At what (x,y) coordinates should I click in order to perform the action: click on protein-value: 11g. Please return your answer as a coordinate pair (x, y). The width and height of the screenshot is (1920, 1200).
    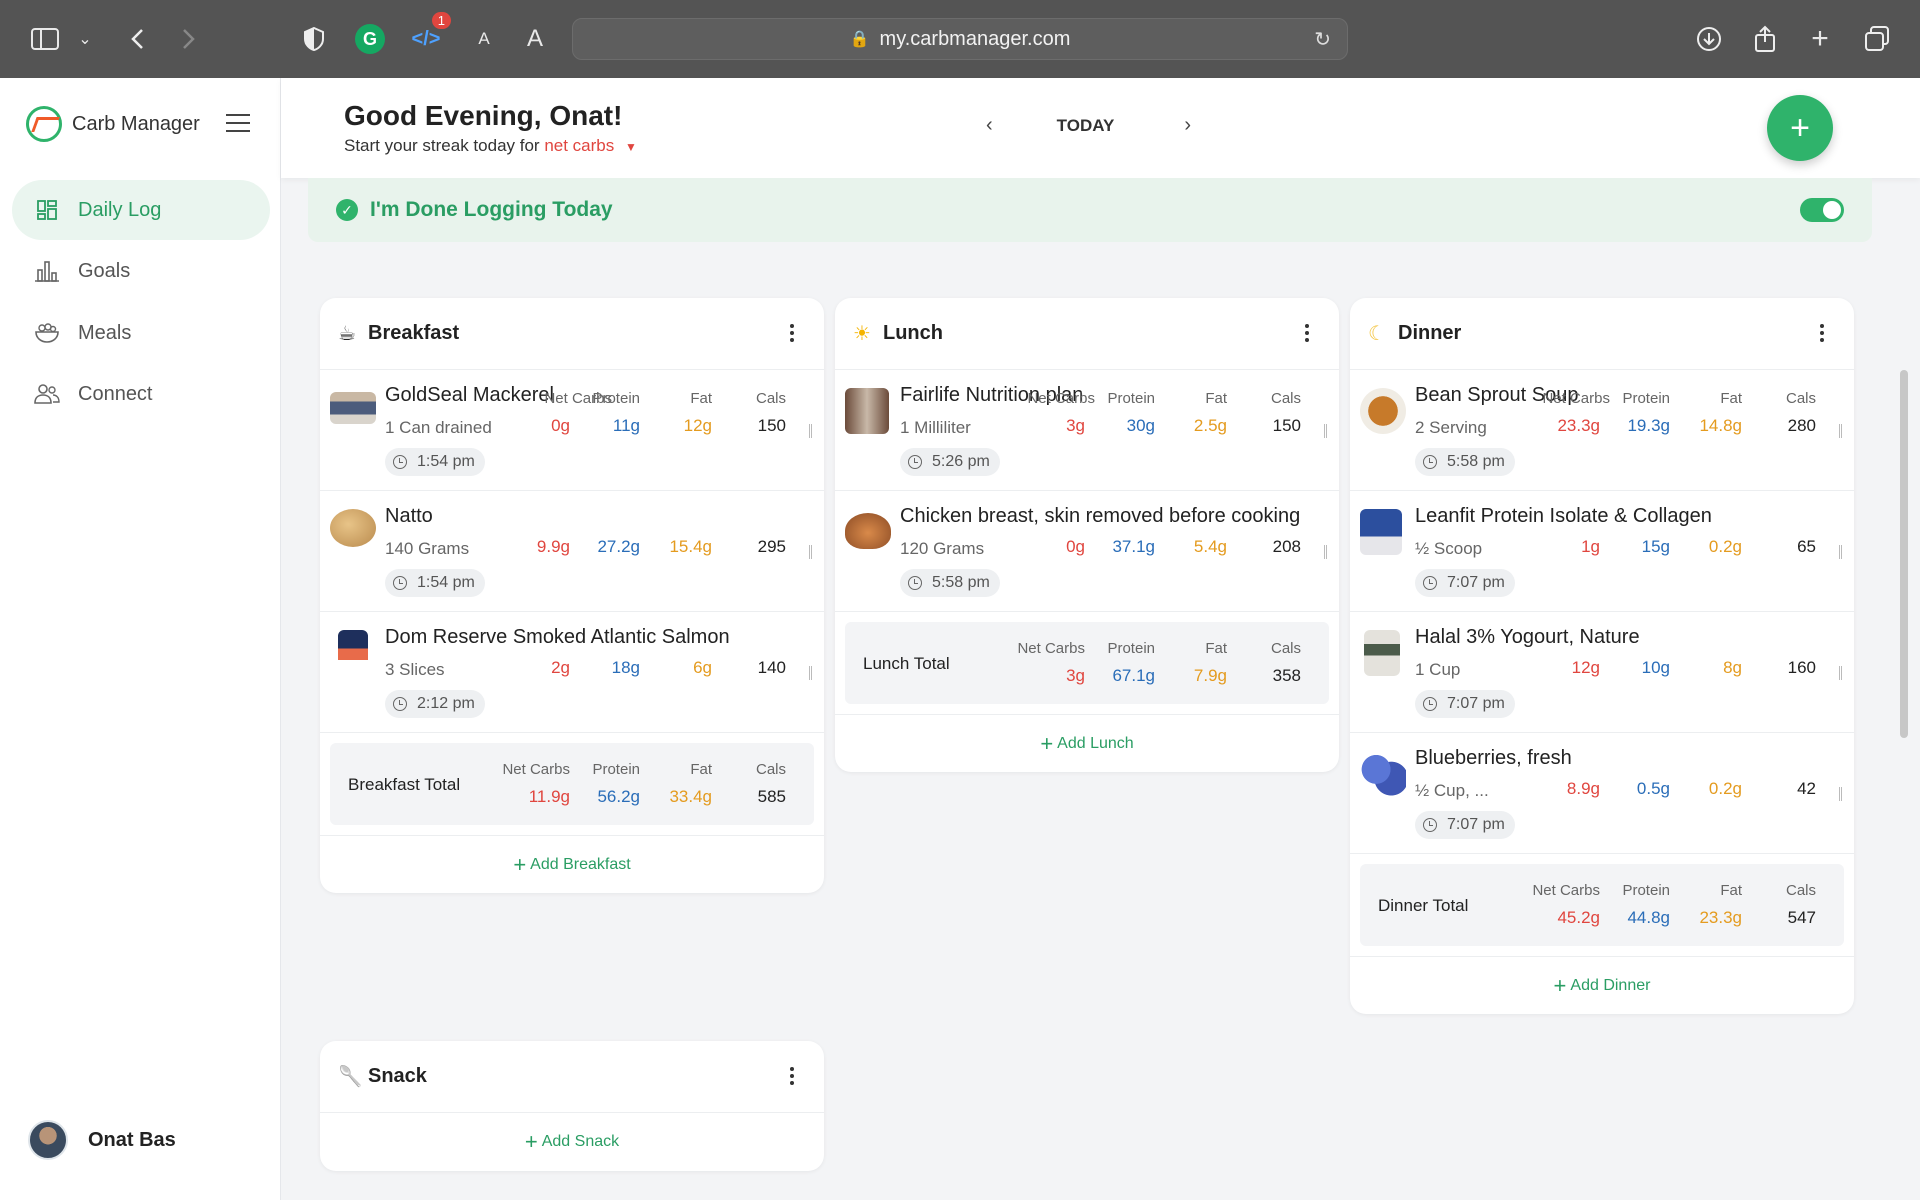
    Looking at the image, I should click on (626, 425).